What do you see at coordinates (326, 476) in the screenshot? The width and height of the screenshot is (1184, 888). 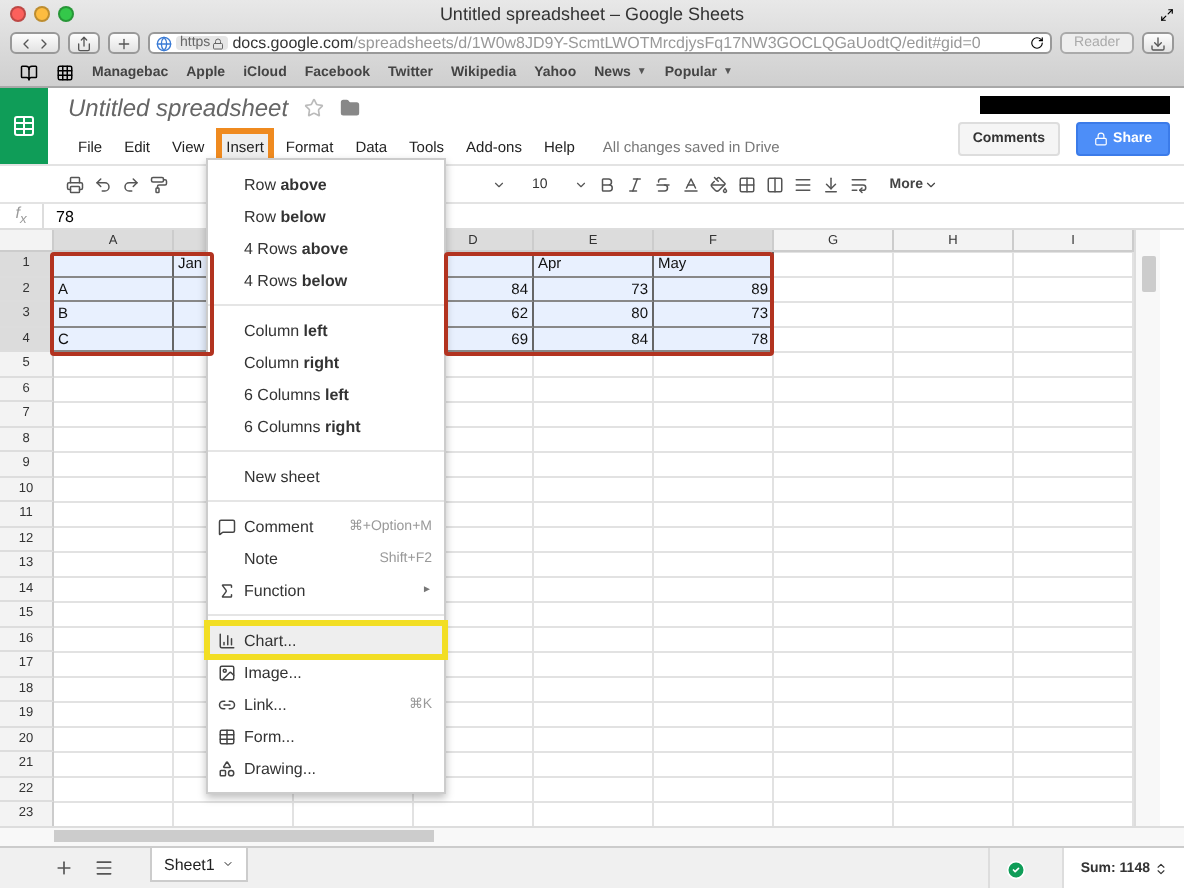 I see `menu-item: New sheet` at bounding box center [326, 476].